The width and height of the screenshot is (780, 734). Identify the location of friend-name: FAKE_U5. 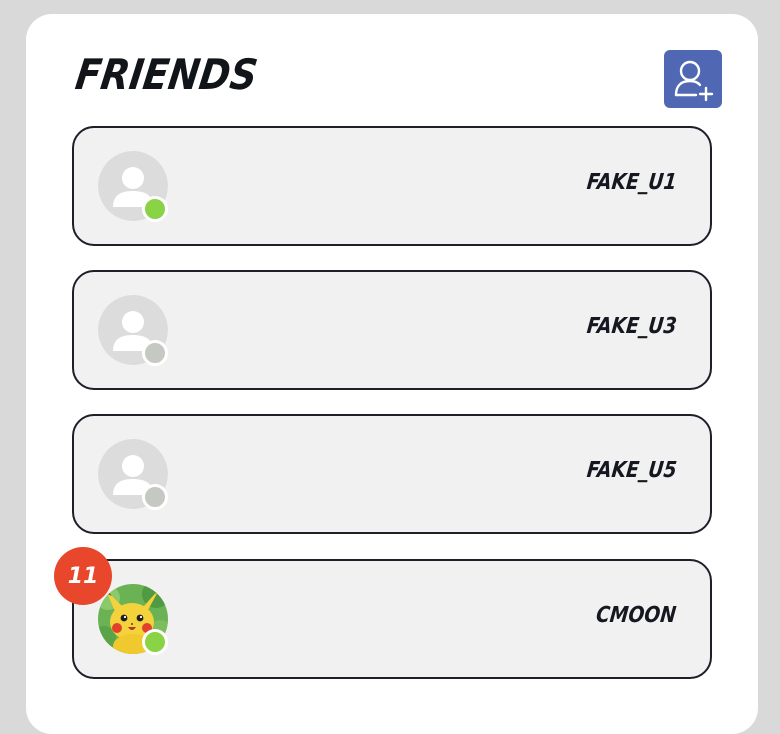
(631, 470).